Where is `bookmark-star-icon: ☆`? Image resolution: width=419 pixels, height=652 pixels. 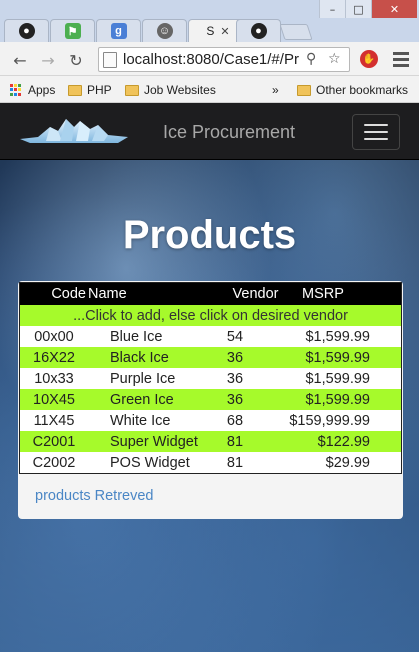 bookmark-star-icon: ☆ is located at coordinates (334, 59).